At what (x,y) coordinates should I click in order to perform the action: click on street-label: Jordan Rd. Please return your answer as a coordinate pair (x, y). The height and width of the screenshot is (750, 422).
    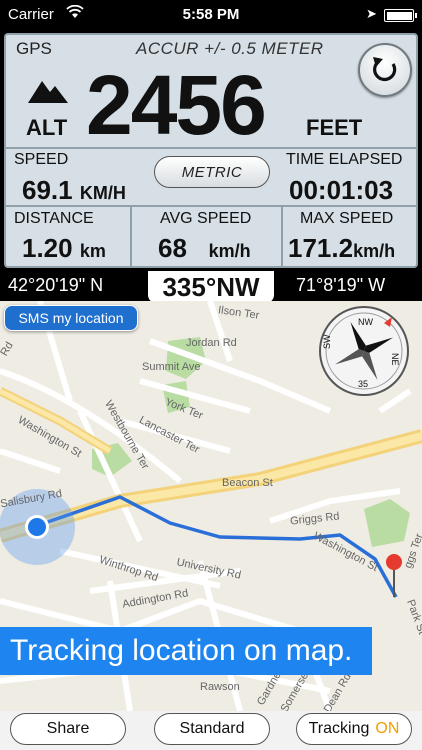
    Looking at the image, I should click on (211, 343).